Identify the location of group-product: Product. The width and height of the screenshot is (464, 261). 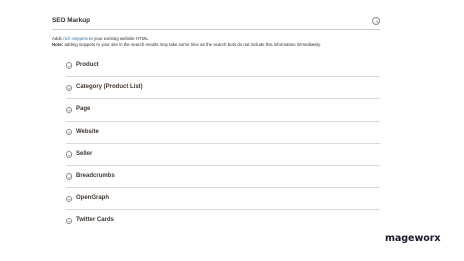
(223, 66).